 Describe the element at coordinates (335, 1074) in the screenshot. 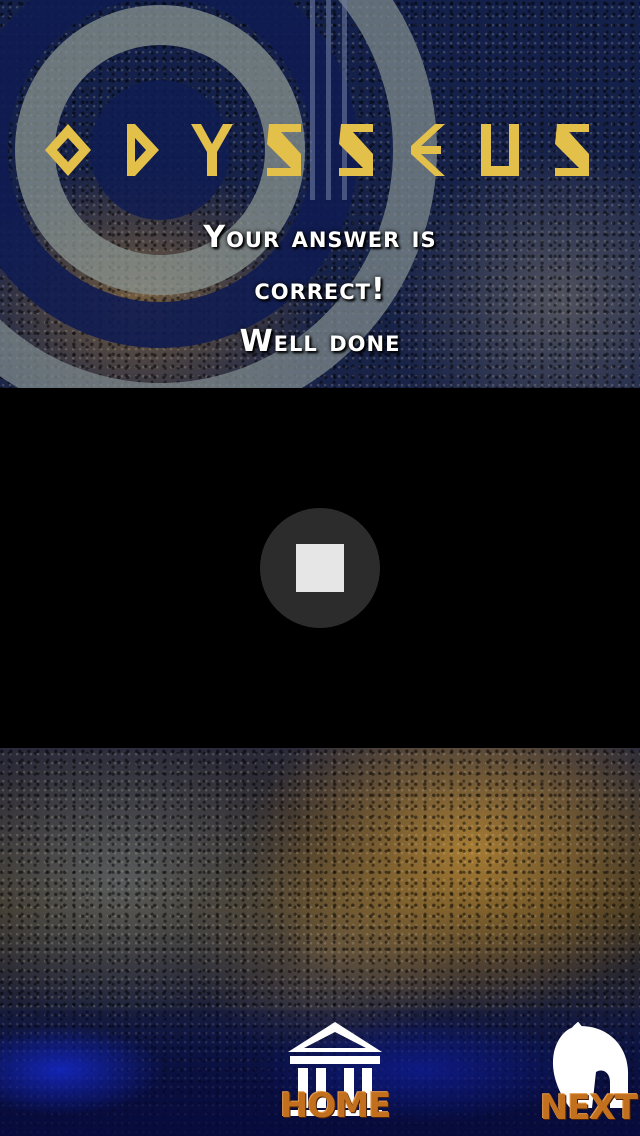

I see `home-button: HOME` at that location.